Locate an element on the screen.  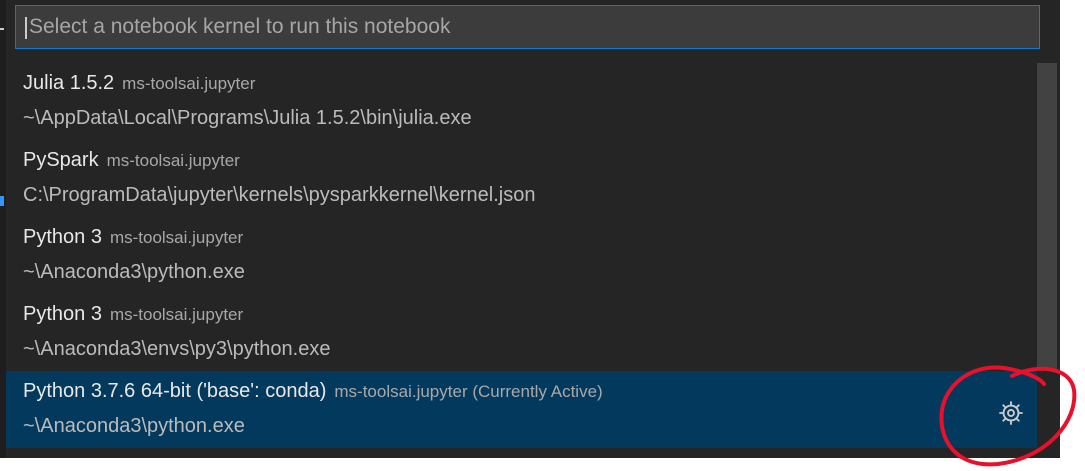
kernel-description: ms-toolsai.jupyter (Currently Active) is located at coordinates (468, 391).